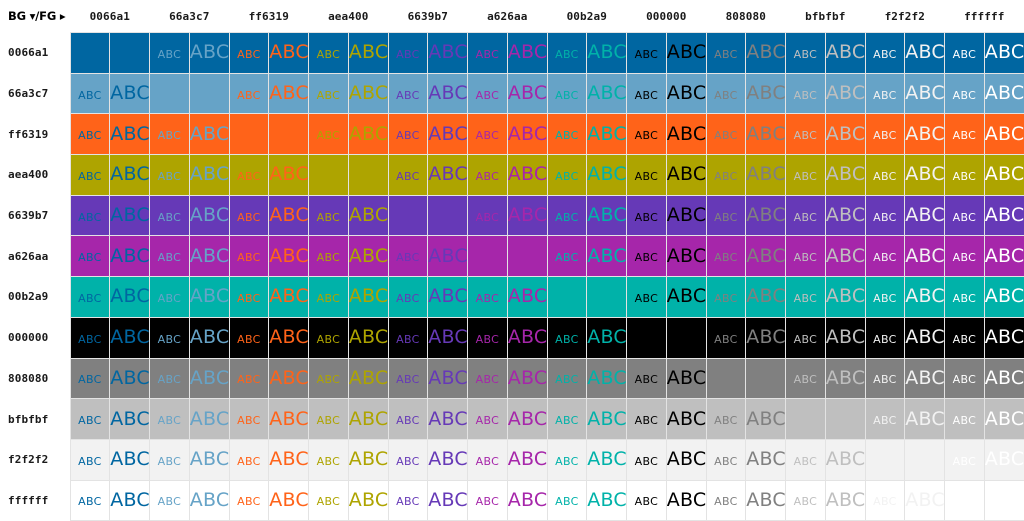  Describe the element at coordinates (209, 419) in the screenshot. I see `contrast-cell-bg-bfbfbf-fg-66a3c7-lg: ABC` at that location.